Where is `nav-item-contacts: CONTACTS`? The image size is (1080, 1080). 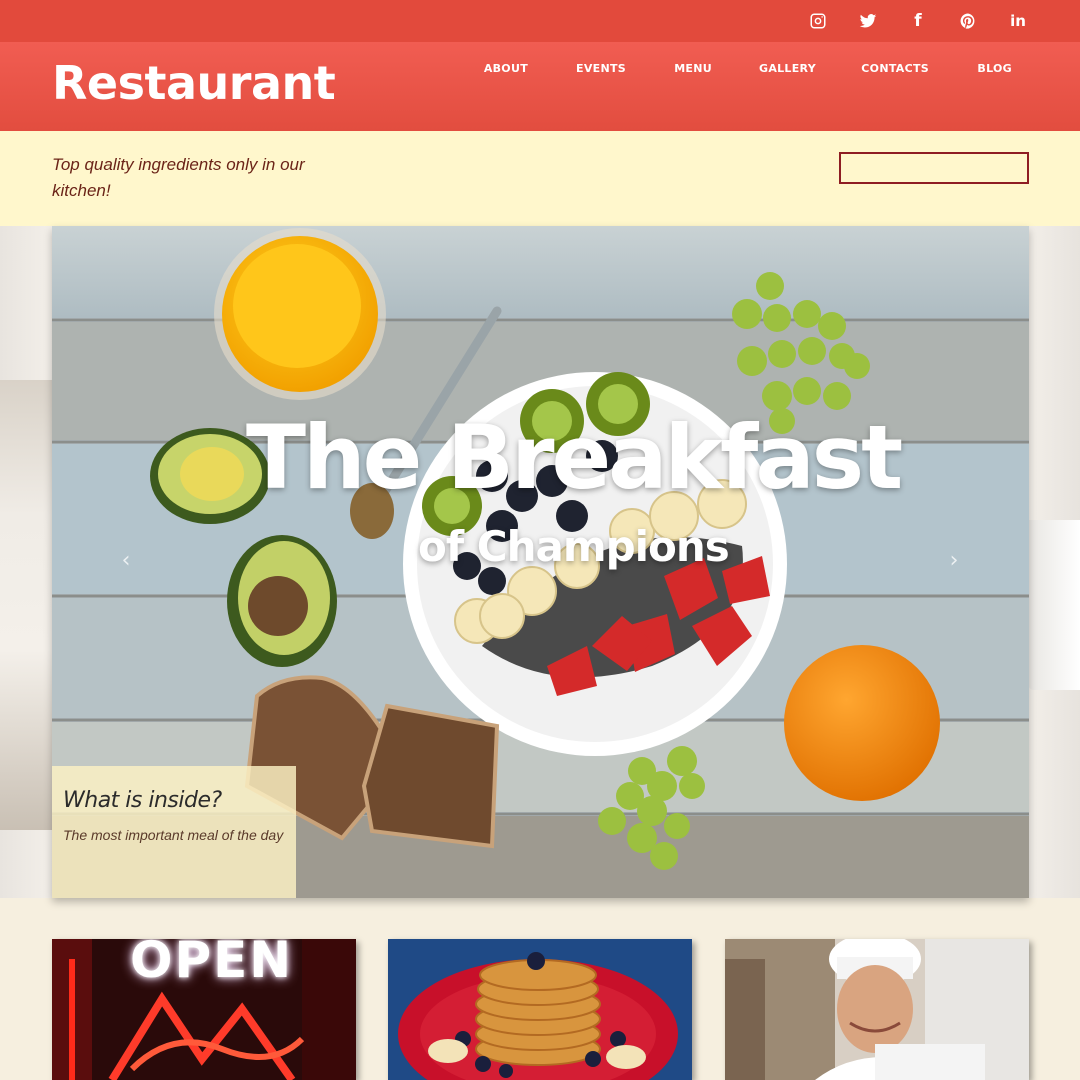
nav-item-contacts: CONTACTS is located at coordinates (895, 68).